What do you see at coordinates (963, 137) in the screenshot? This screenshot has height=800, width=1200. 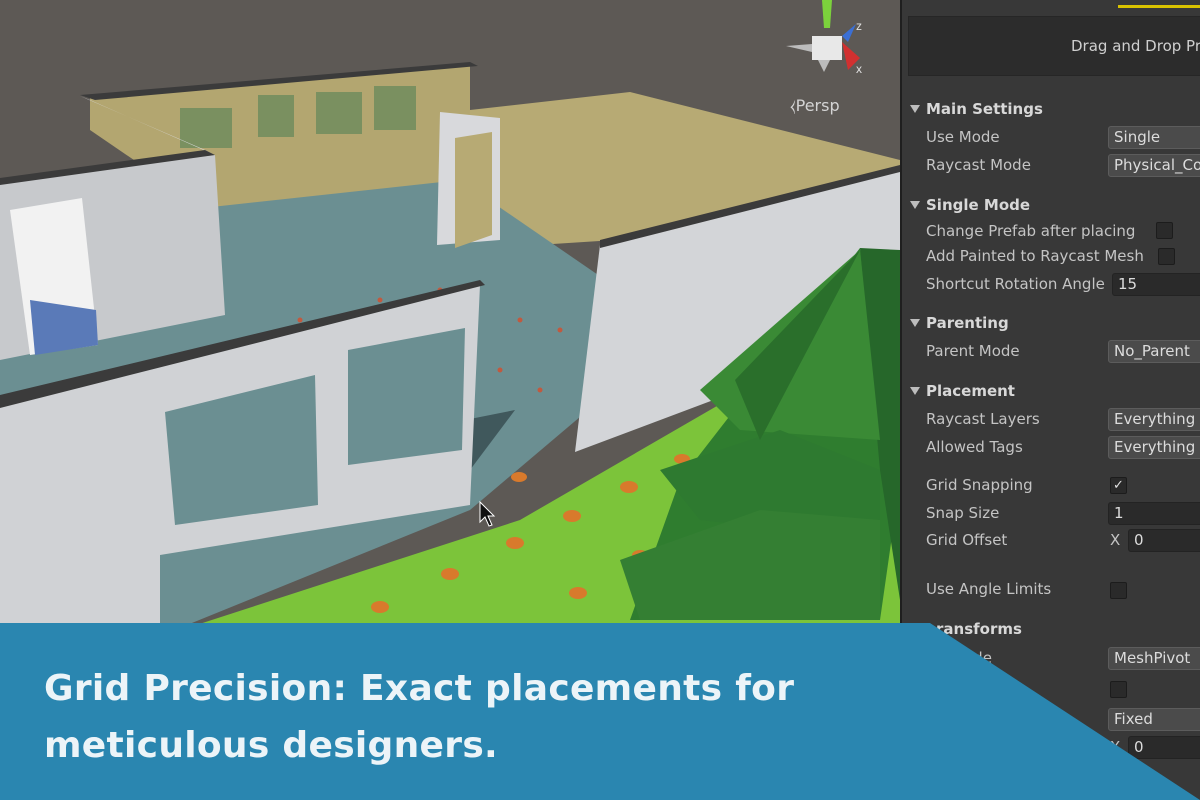 I see `use-mode-label: Use Mode` at bounding box center [963, 137].